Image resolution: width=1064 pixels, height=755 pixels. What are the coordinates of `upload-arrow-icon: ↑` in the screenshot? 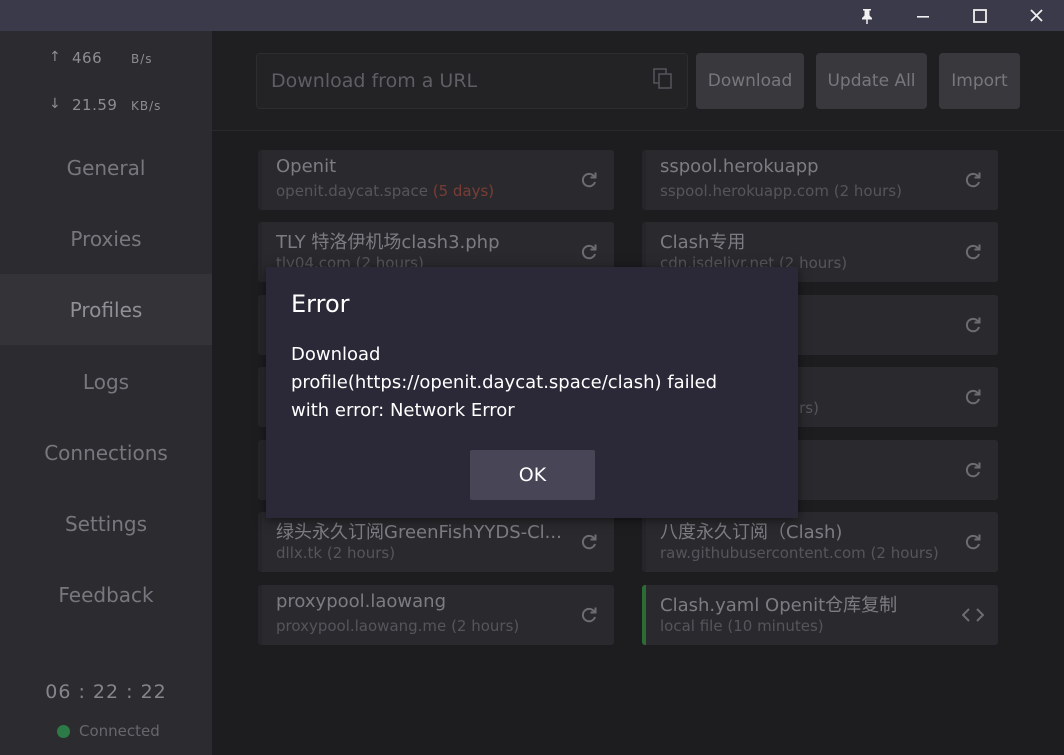 It's located at (55, 57).